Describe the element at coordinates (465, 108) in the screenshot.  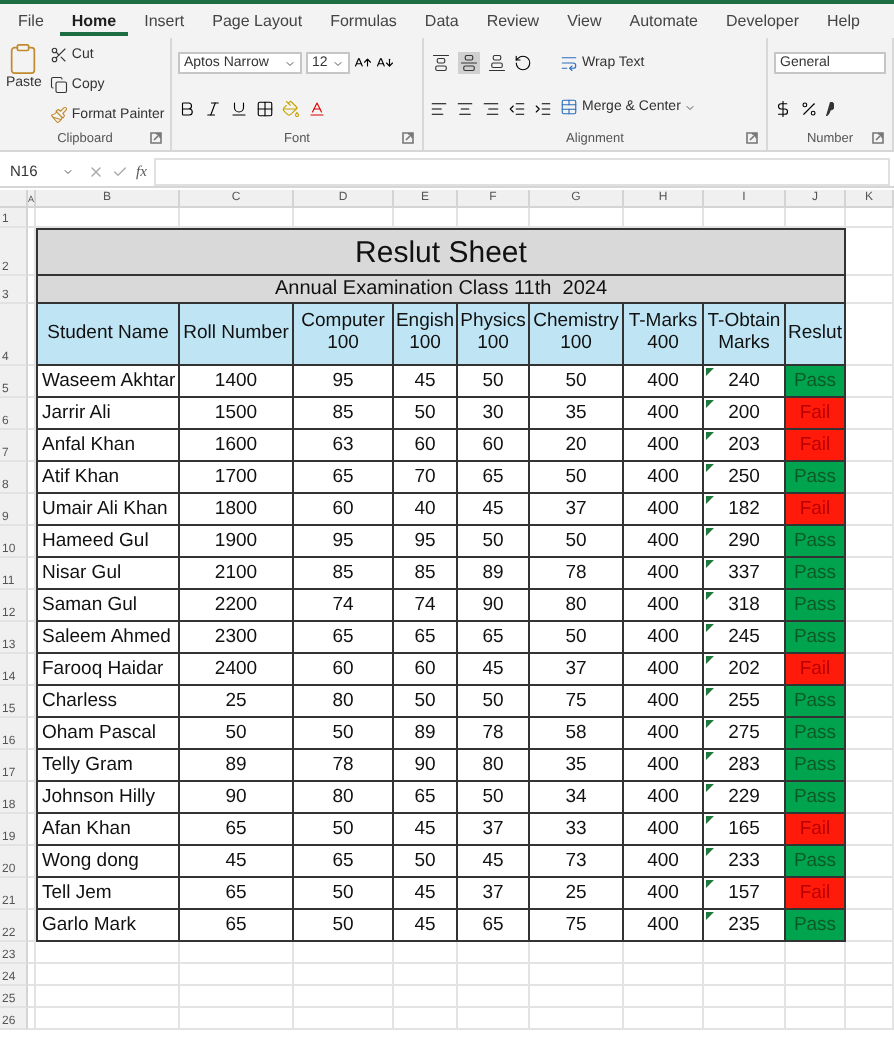
I see `align-center-icon` at that location.